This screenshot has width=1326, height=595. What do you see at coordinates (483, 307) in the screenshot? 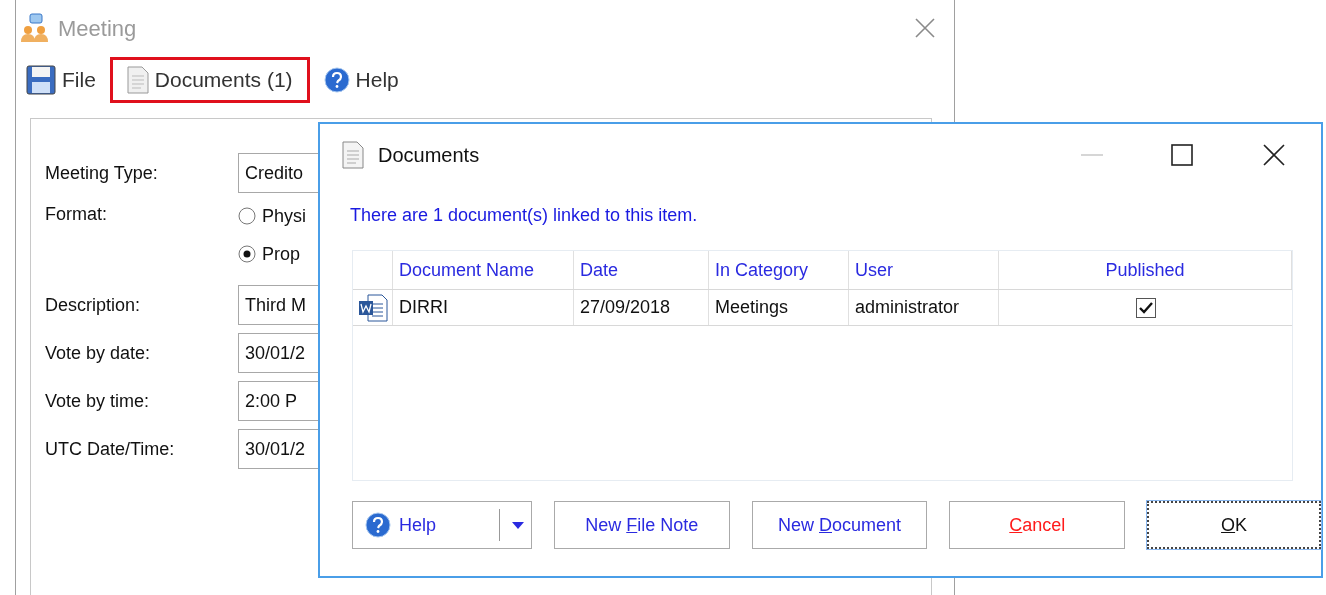
I see `table-cell: DIRRI` at bounding box center [483, 307].